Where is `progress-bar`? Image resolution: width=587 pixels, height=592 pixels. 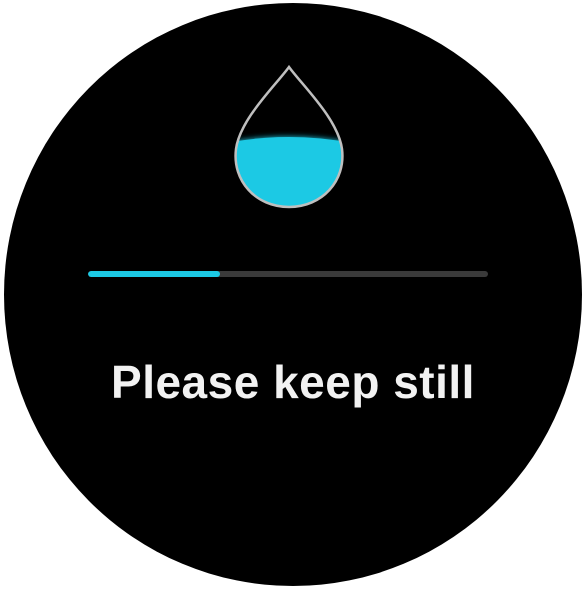
progress-bar is located at coordinates (288, 274).